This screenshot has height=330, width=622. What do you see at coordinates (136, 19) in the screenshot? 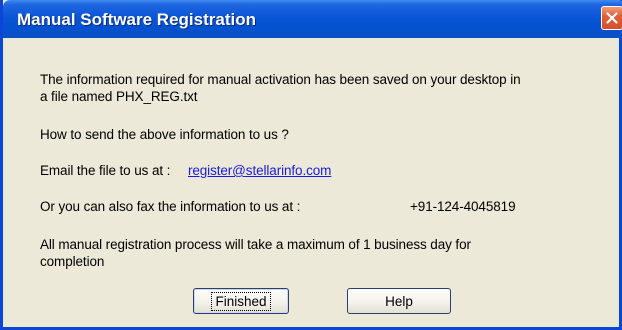
I see `window-title: Manual Software Registration` at bounding box center [136, 19].